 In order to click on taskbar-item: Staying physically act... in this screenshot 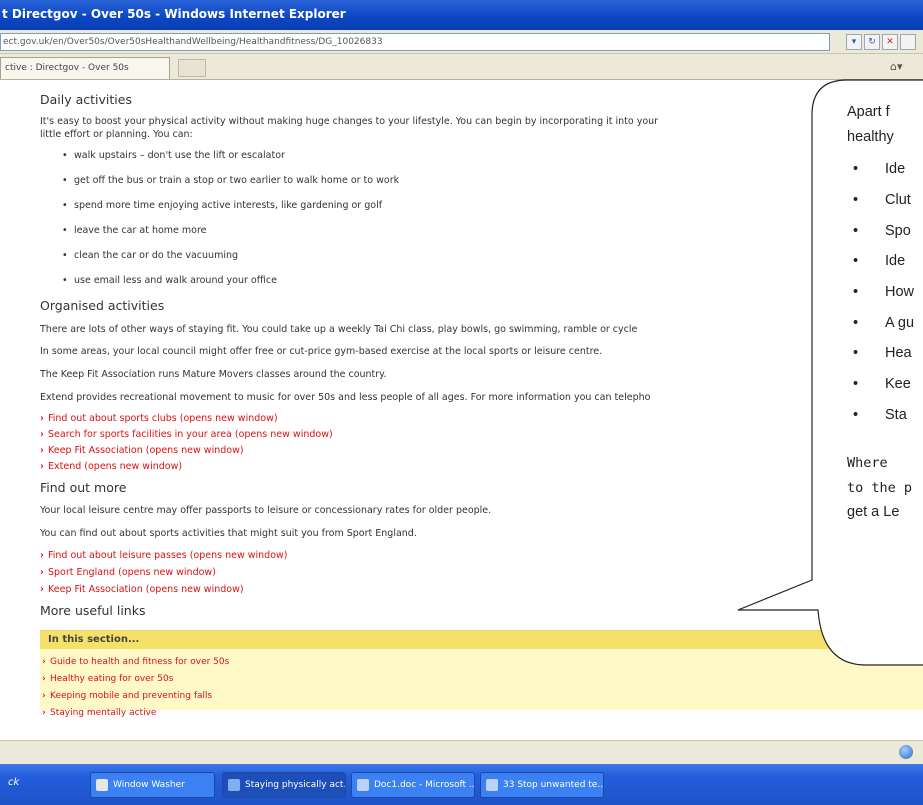, I will do `click(284, 785)`.